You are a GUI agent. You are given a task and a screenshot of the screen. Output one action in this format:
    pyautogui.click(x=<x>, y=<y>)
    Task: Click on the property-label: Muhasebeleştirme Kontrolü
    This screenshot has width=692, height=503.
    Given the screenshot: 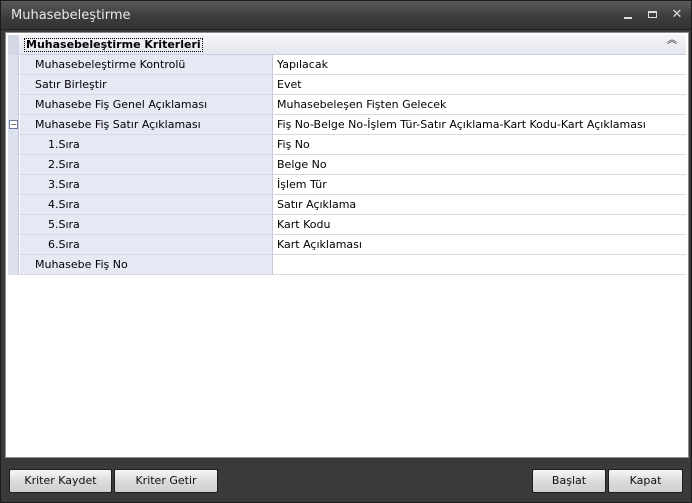 What is the action you would take?
    pyautogui.click(x=146, y=64)
    